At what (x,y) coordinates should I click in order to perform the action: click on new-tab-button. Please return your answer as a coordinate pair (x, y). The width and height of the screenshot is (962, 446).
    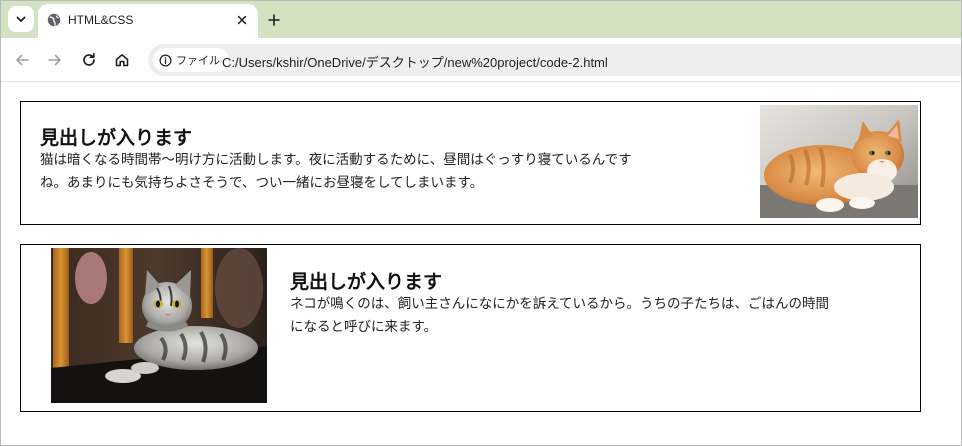
    Looking at the image, I should click on (274, 20).